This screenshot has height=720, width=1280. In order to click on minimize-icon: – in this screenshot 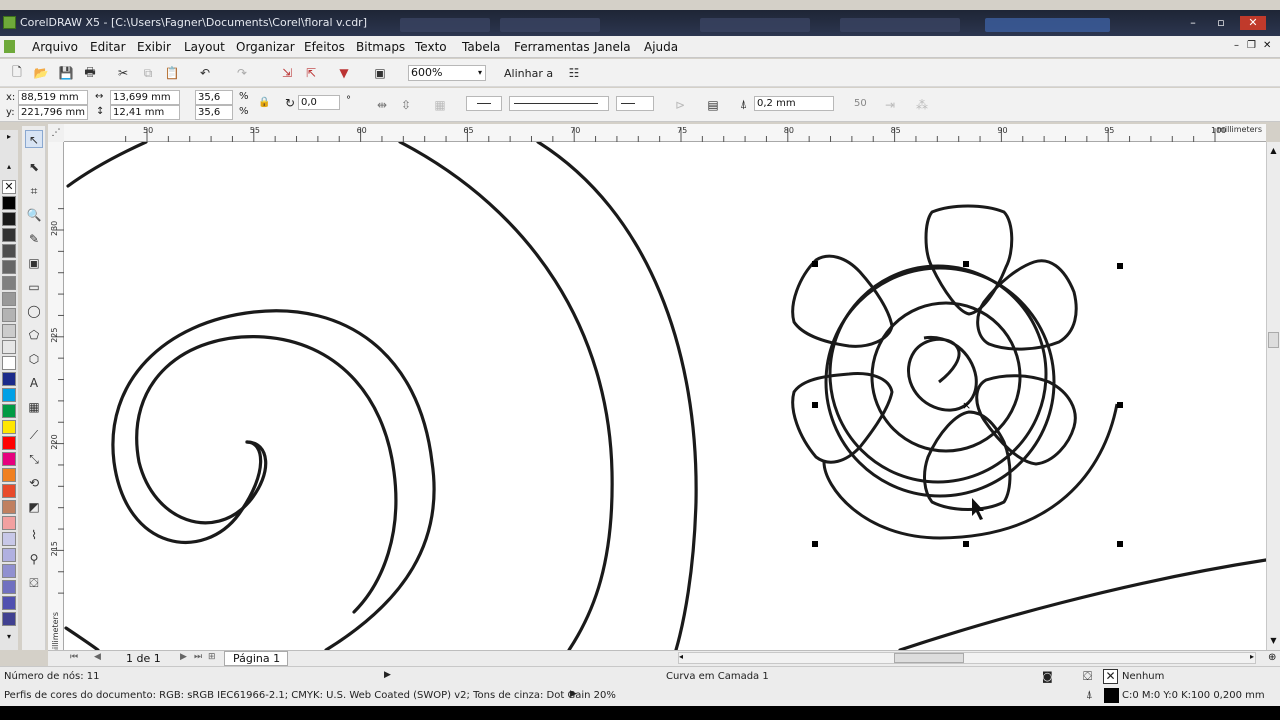, I will do `click(1193, 23)`.